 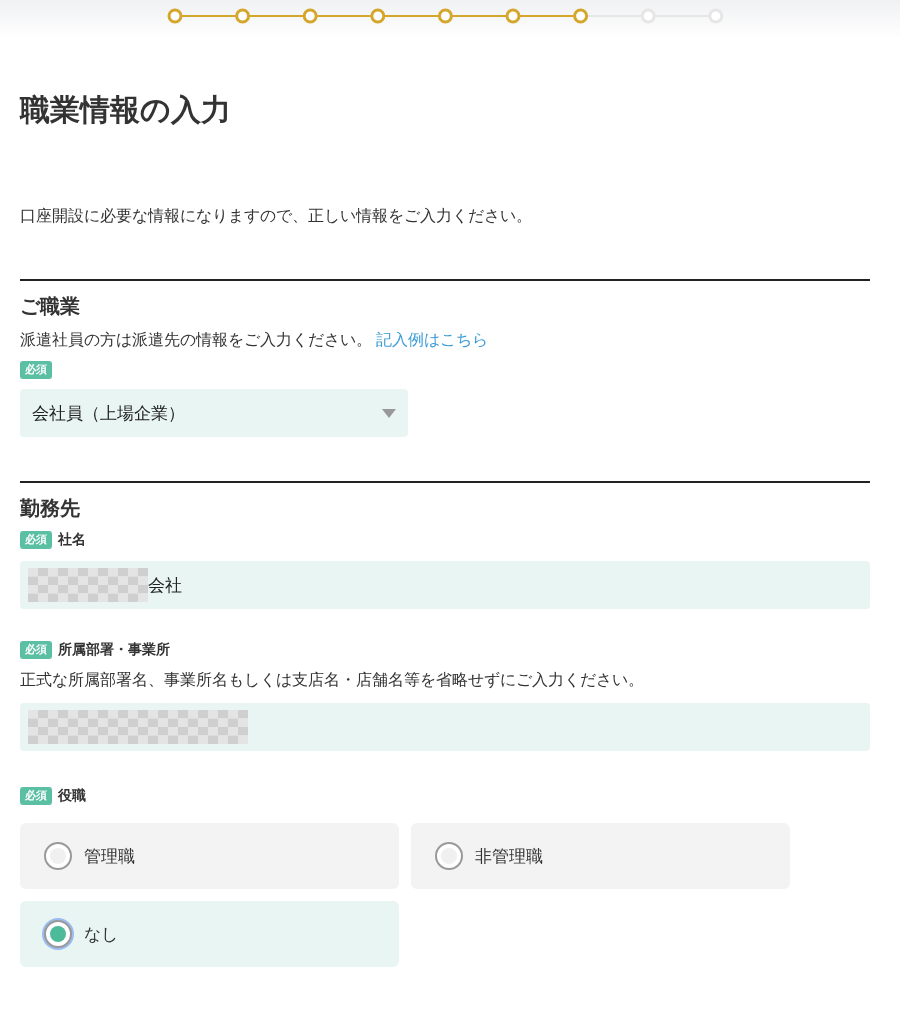 What do you see at coordinates (600, 856) in the screenshot?
I see `radio-option: 非管理職` at bounding box center [600, 856].